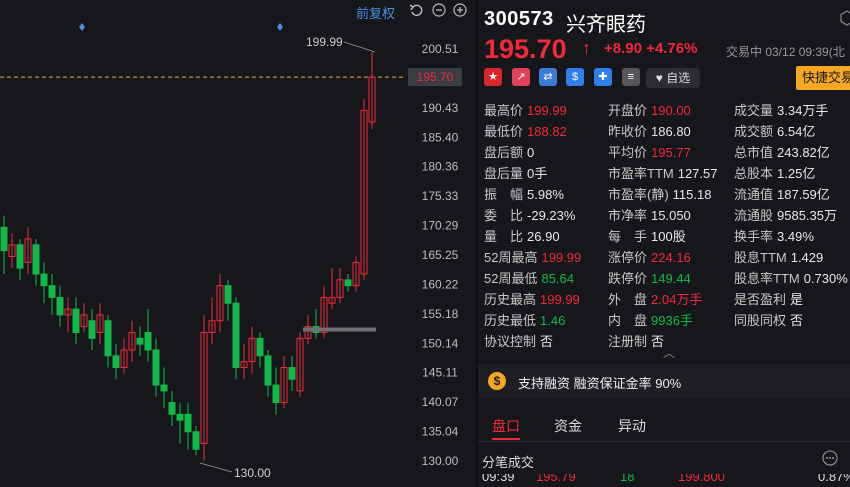 This screenshot has height=487, width=850. What do you see at coordinates (649, 257) in the screenshot?
I see `stat-item: 涨停价 224.16` at bounding box center [649, 257].